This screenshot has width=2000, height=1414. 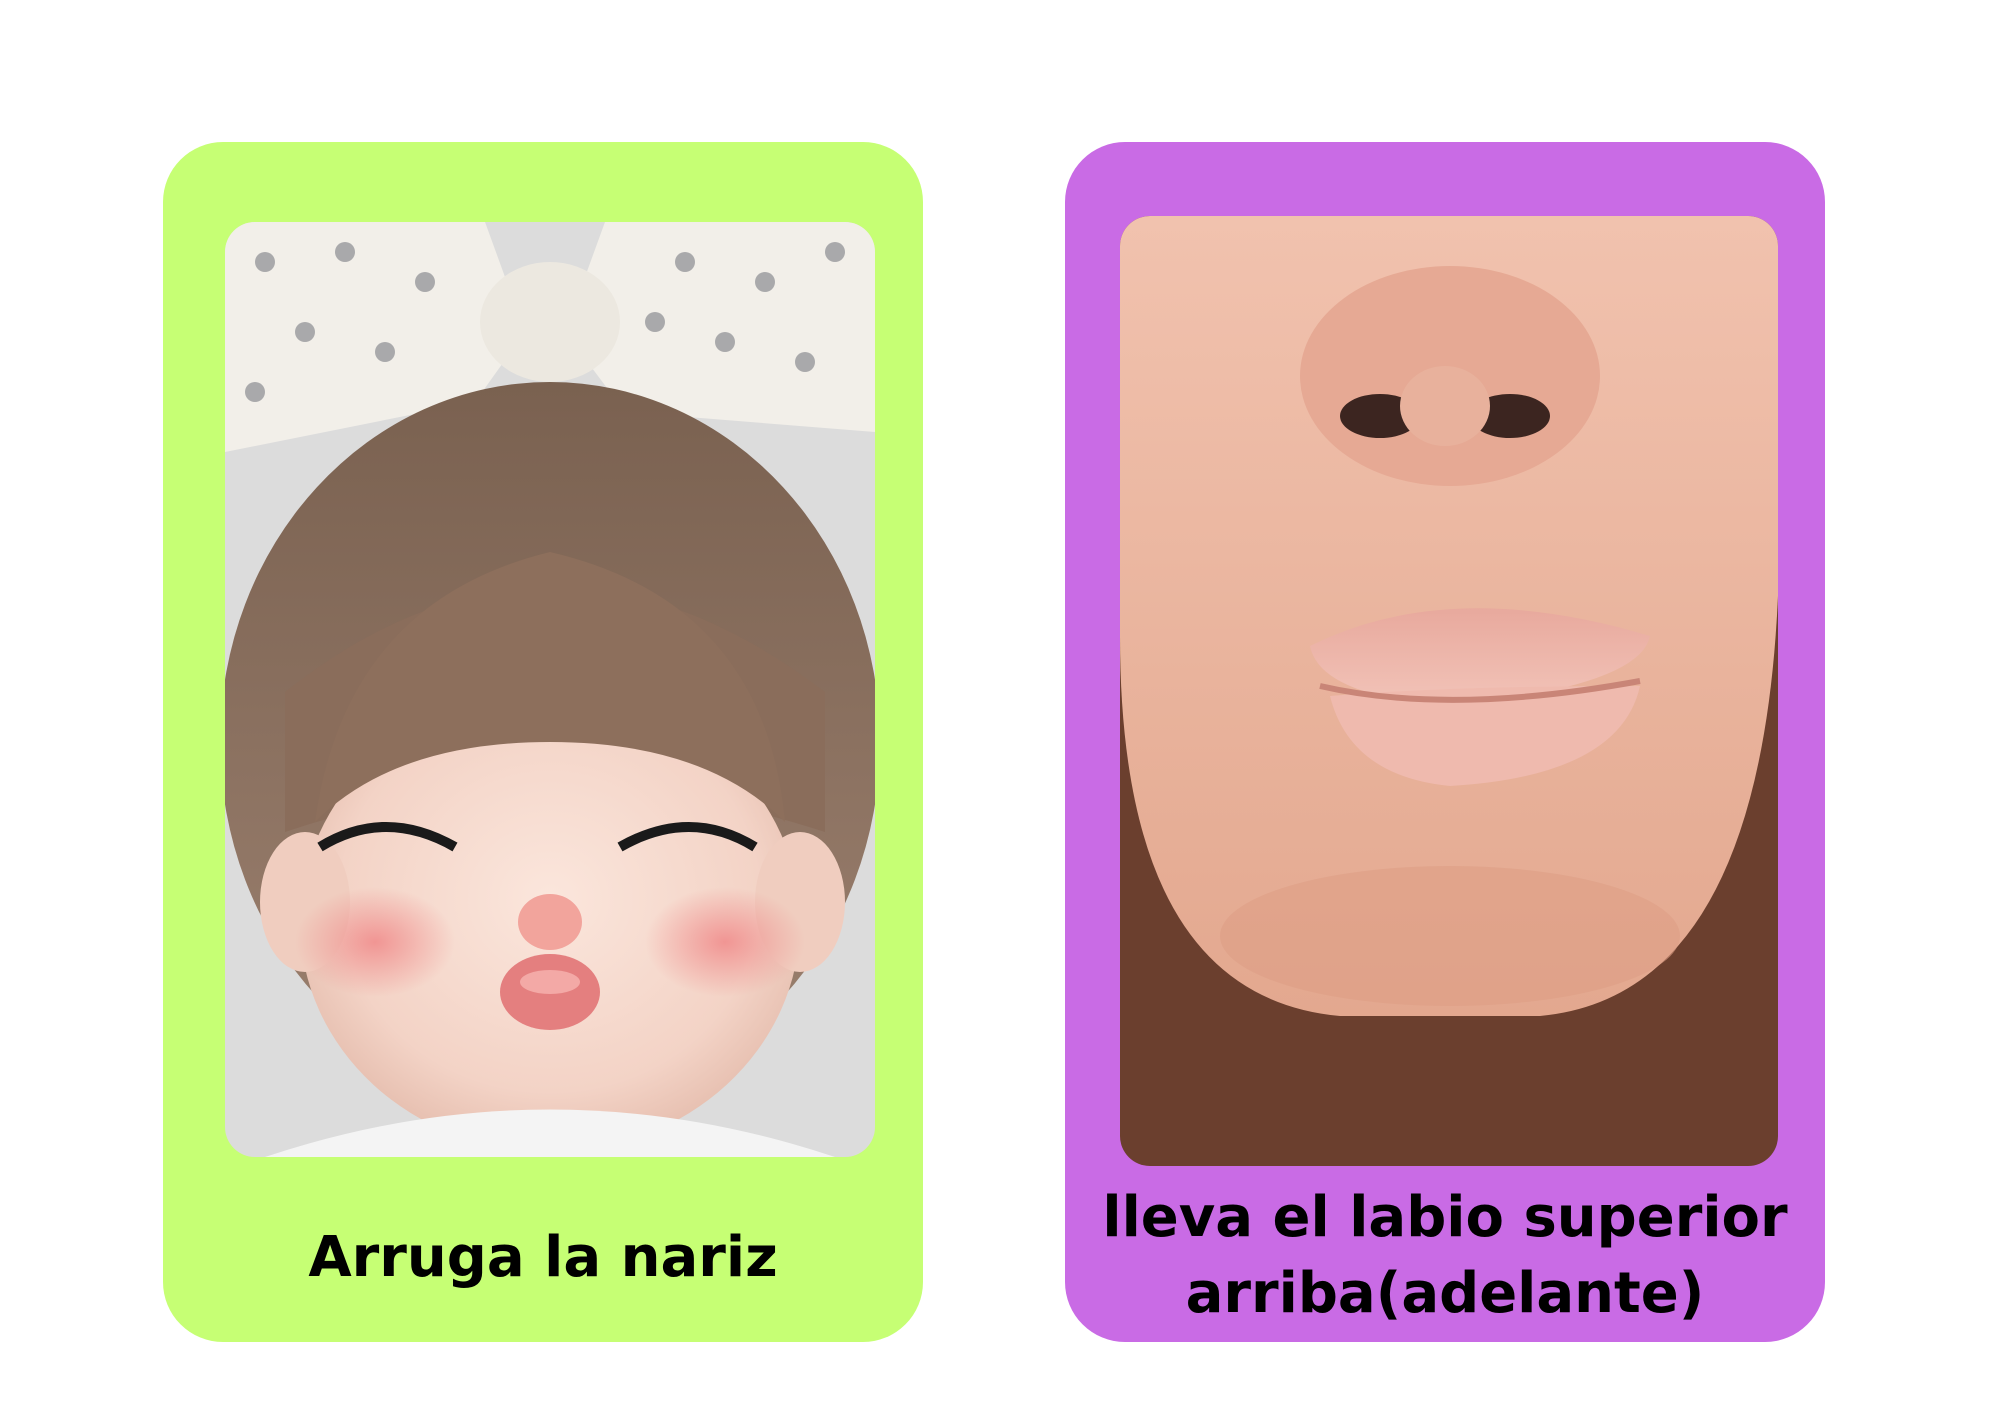 I want to click on caption: Arruga la nariz, so click(x=543, y=1257).